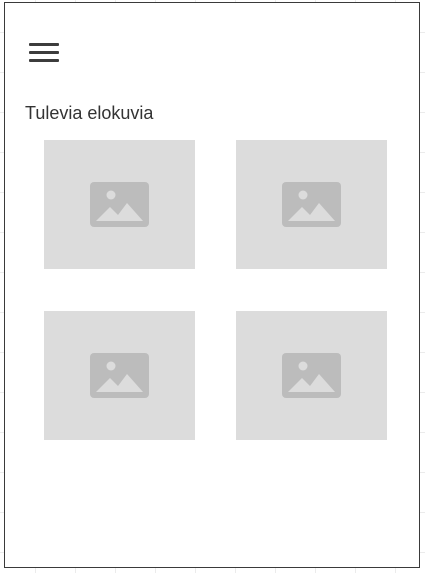 This screenshot has width=425, height=573. What do you see at coordinates (44, 60) in the screenshot?
I see `menu-bar-bottom` at bounding box center [44, 60].